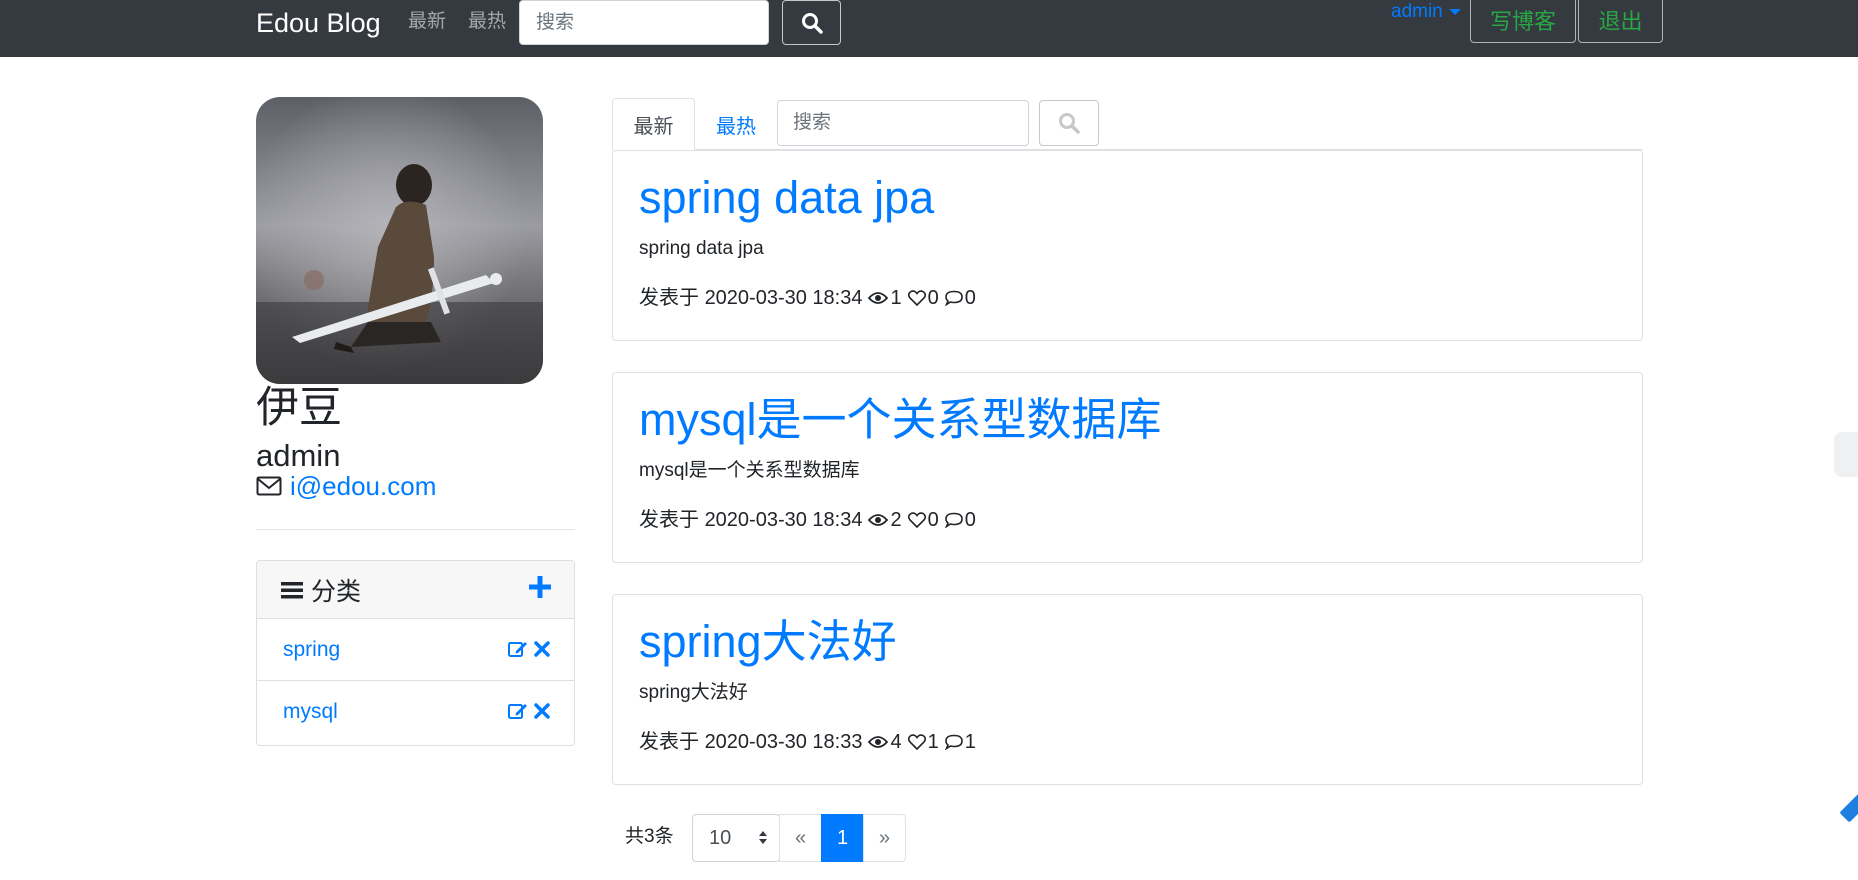 Image resolution: width=1858 pixels, height=880 pixels. Describe the element at coordinates (896, 298) in the screenshot. I see `post-views: 1` at that location.